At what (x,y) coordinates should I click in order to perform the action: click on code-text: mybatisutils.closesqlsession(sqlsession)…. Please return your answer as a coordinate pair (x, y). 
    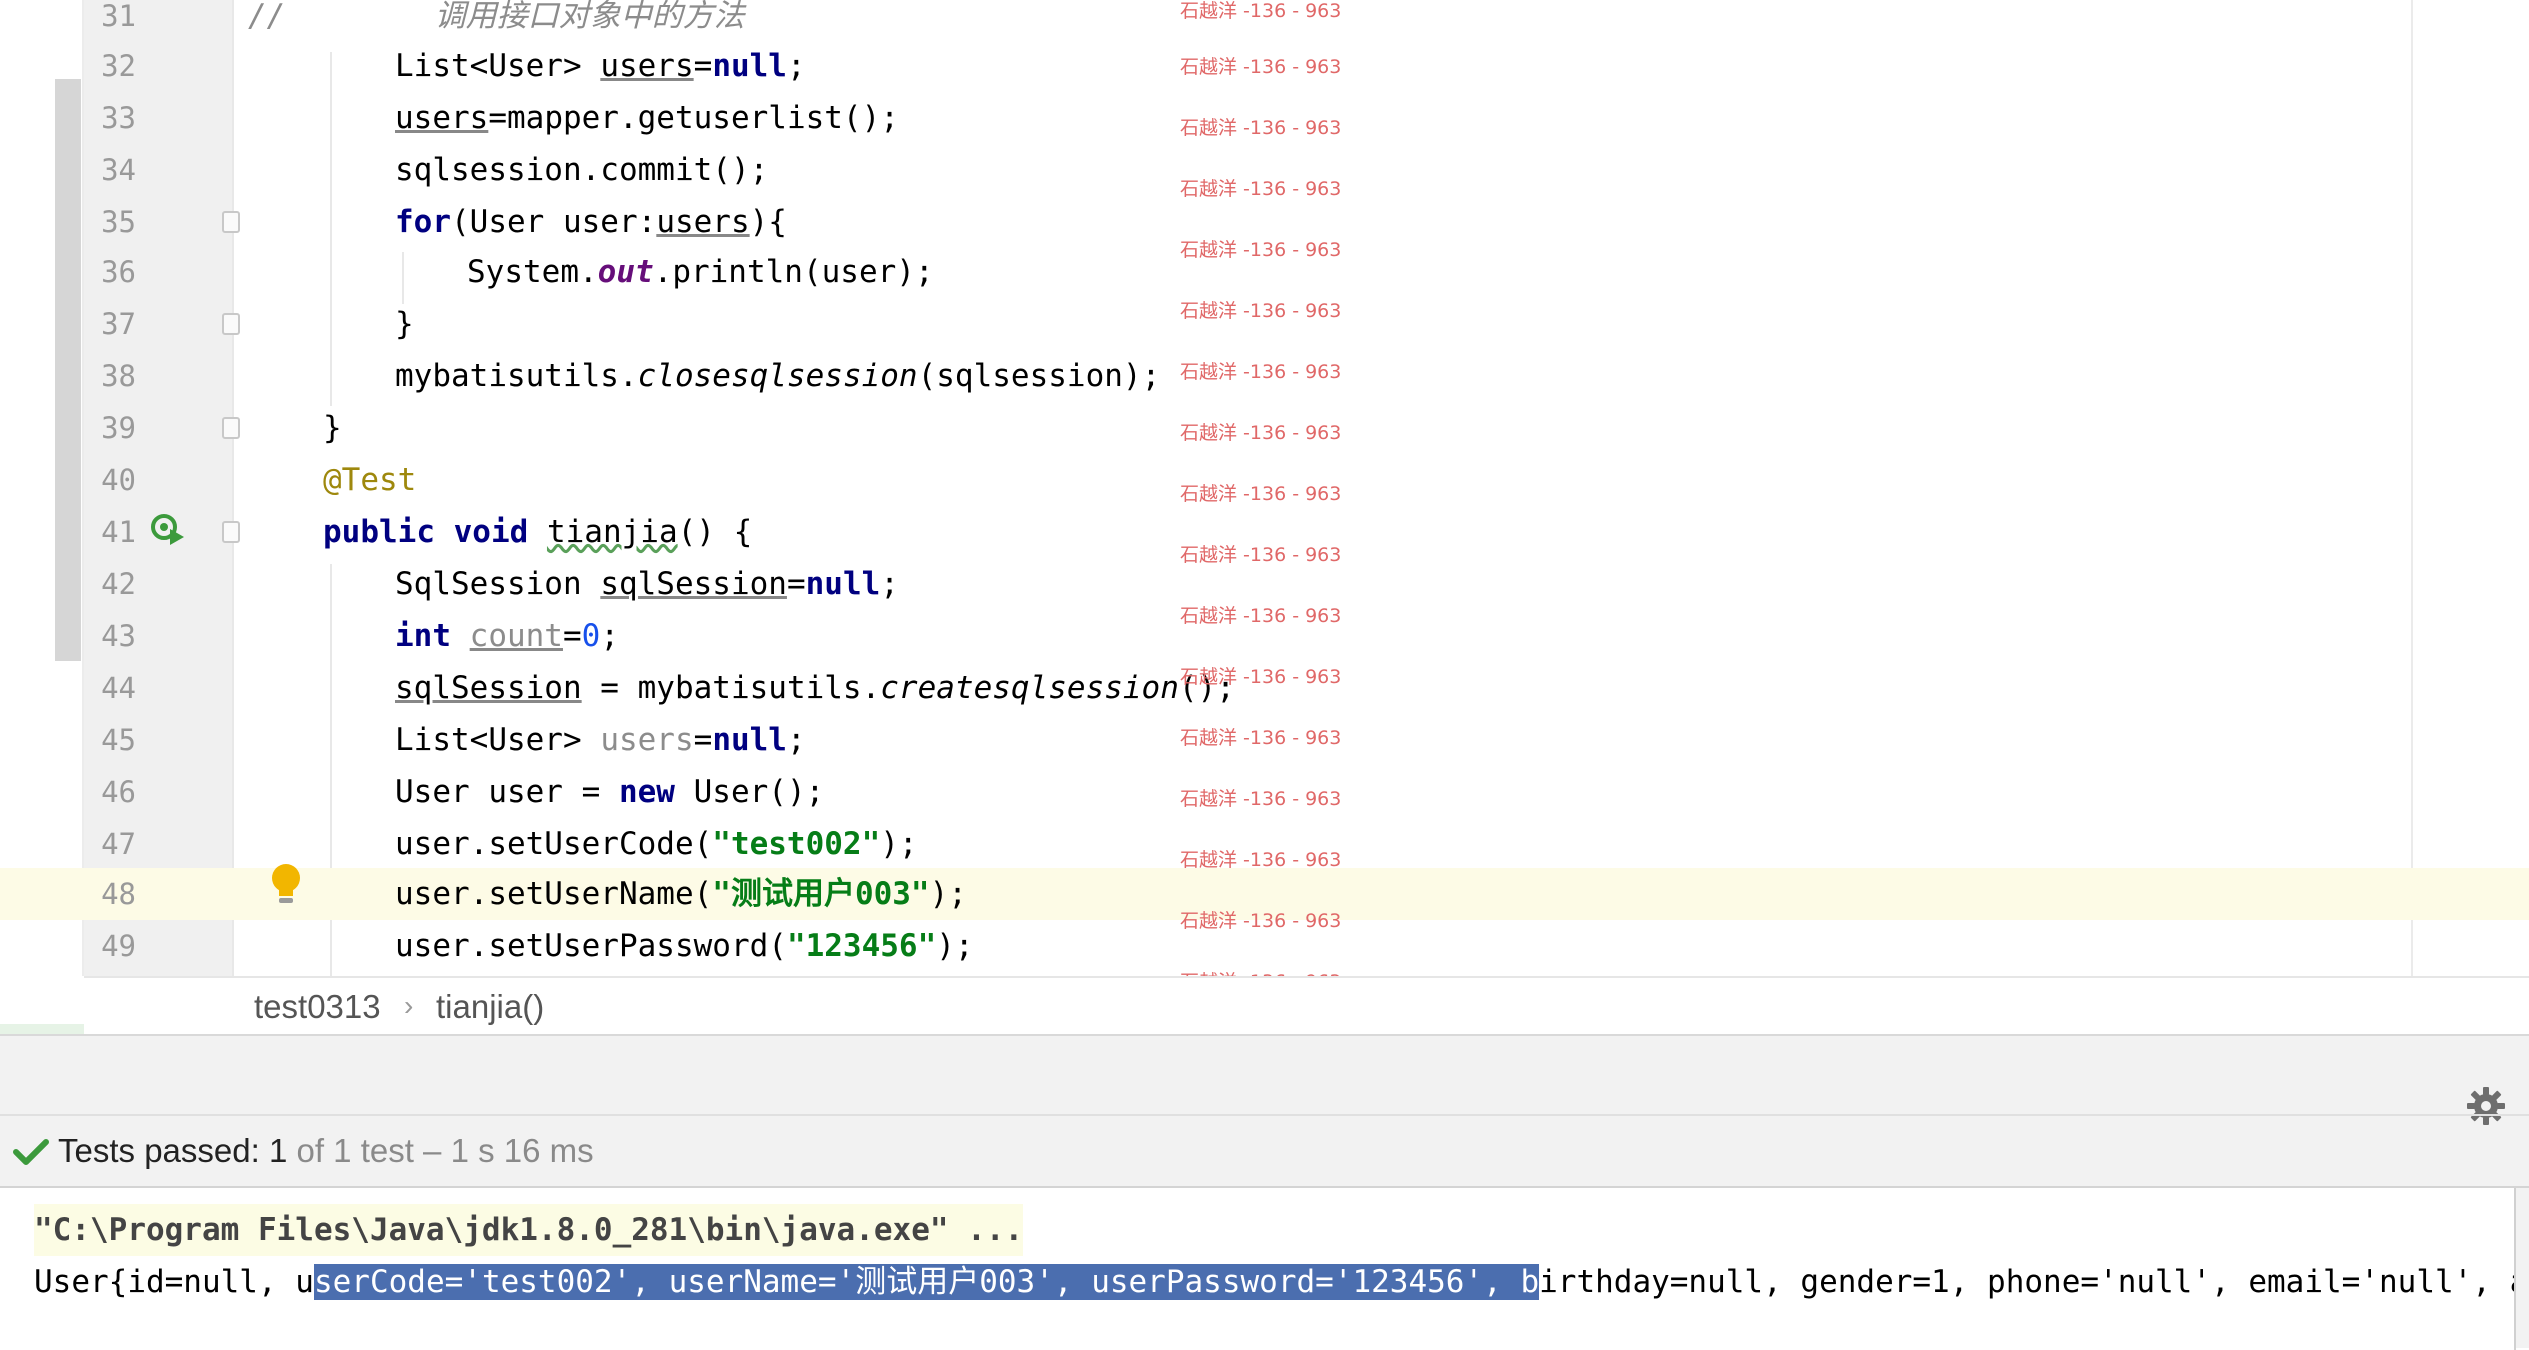
    Looking at the image, I should click on (777, 376).